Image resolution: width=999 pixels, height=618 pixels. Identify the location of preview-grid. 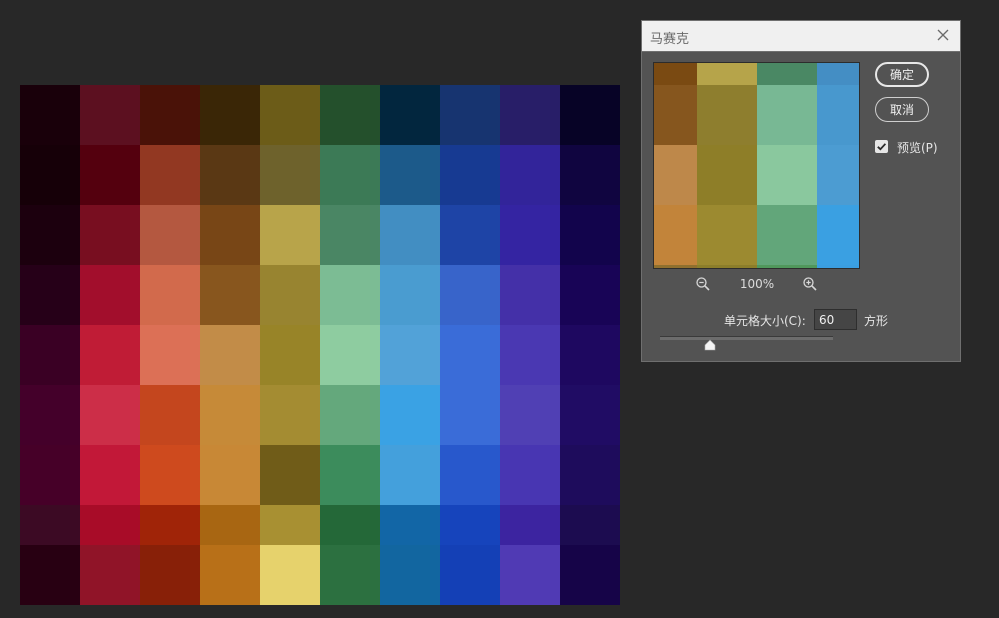
(756, 165).